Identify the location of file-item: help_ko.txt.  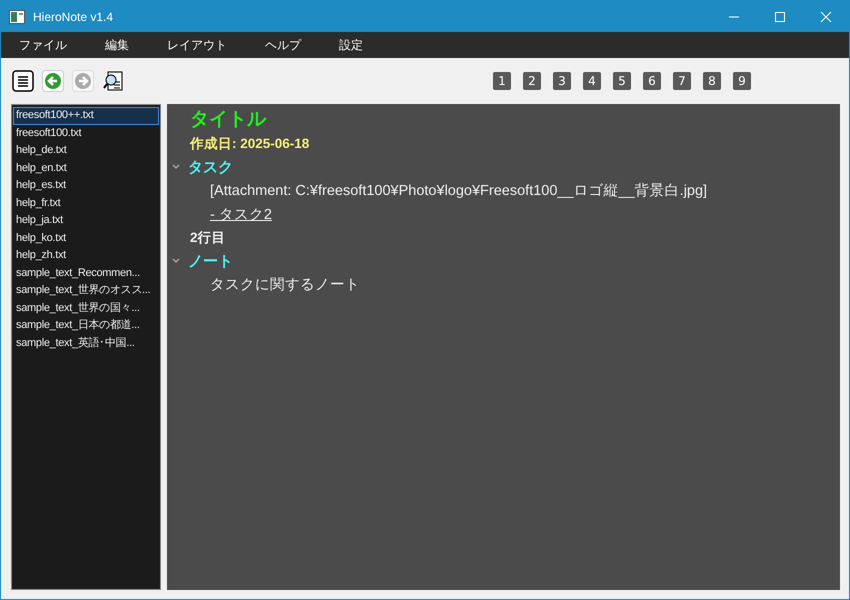
(86, 238).